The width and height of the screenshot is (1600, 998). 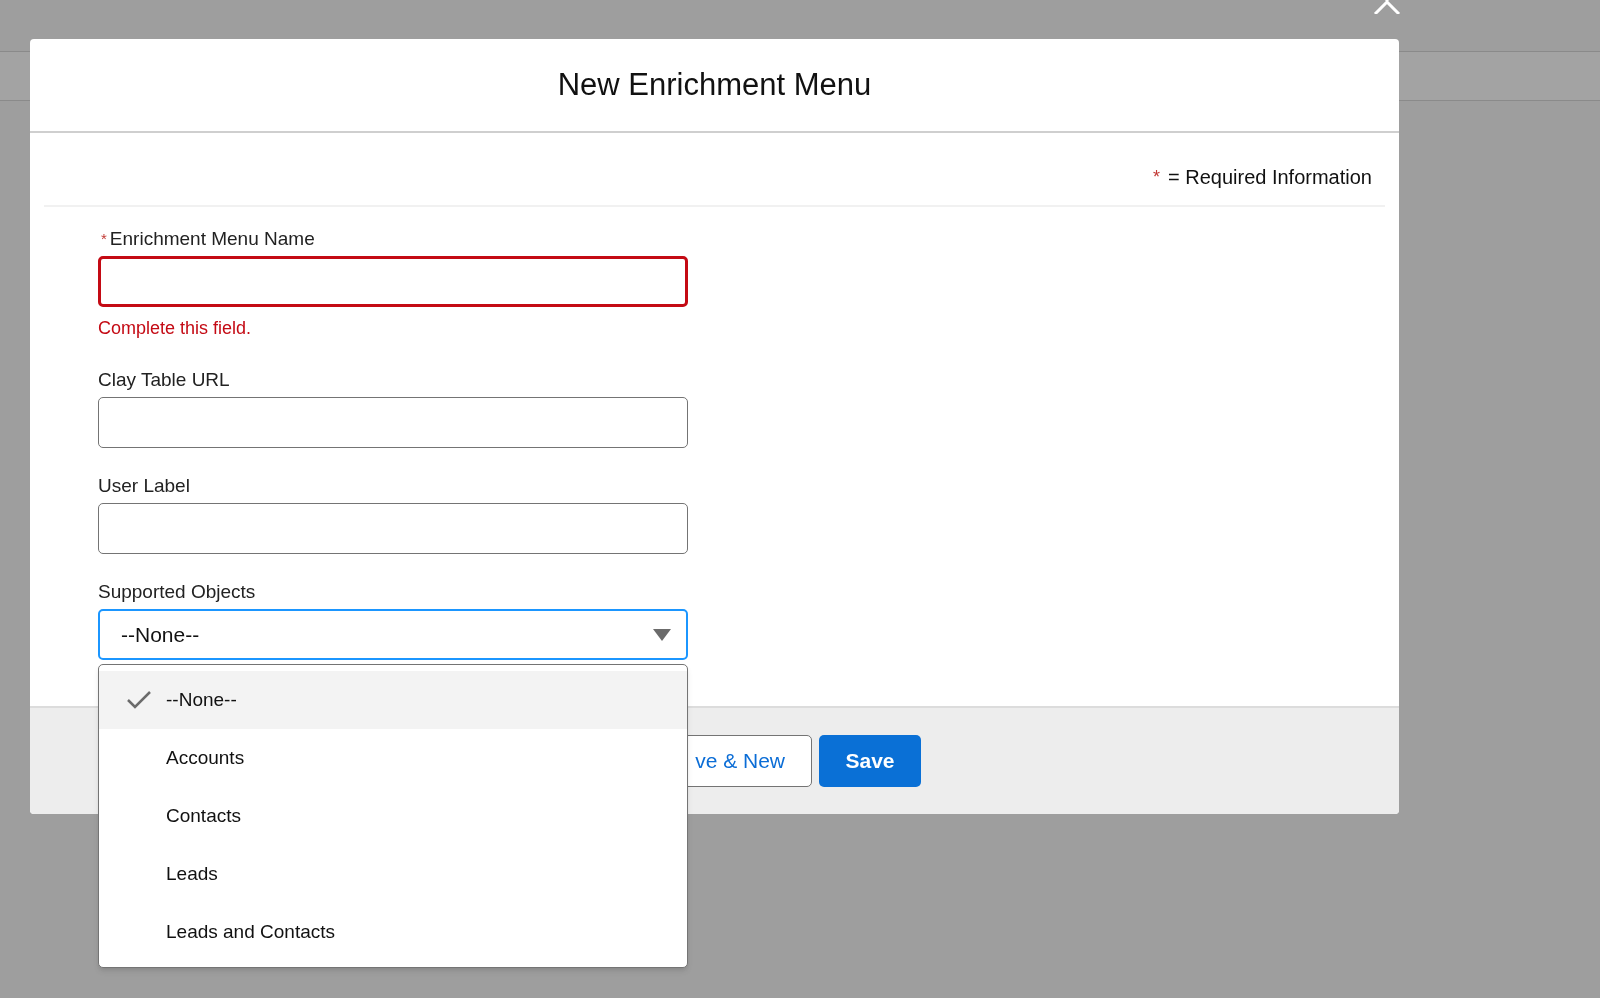 What do you see at coordinates (144, 485) in the screenshot?
I see `field-label: User Label` at bounding box center [144, 485].